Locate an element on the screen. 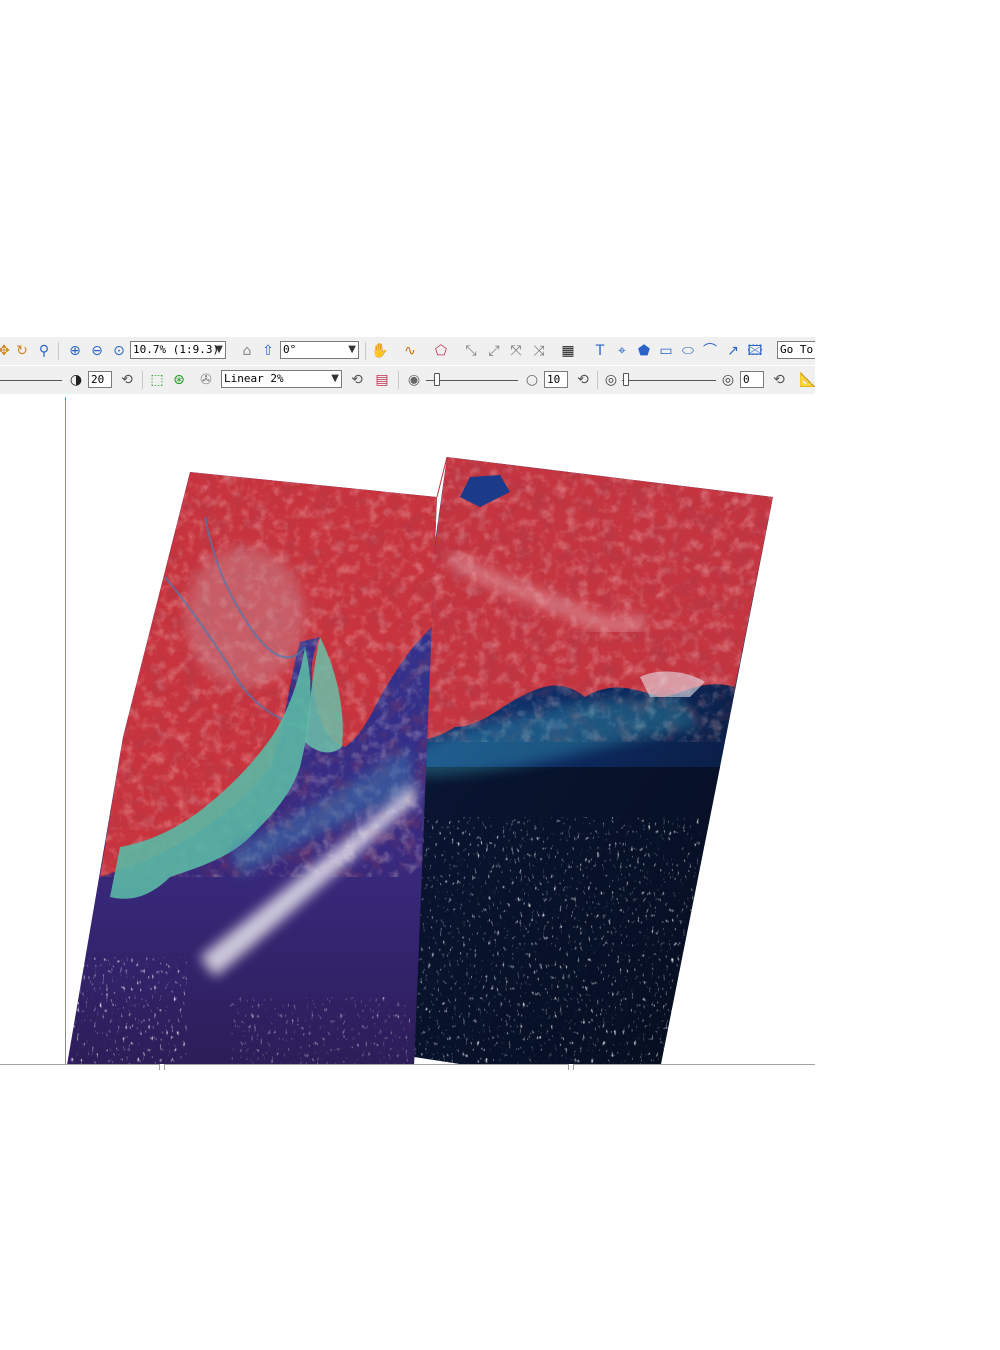 The image size is (1000, 1350). arrow-annotation-icon: ↗ is located at coordinates (733, 351).